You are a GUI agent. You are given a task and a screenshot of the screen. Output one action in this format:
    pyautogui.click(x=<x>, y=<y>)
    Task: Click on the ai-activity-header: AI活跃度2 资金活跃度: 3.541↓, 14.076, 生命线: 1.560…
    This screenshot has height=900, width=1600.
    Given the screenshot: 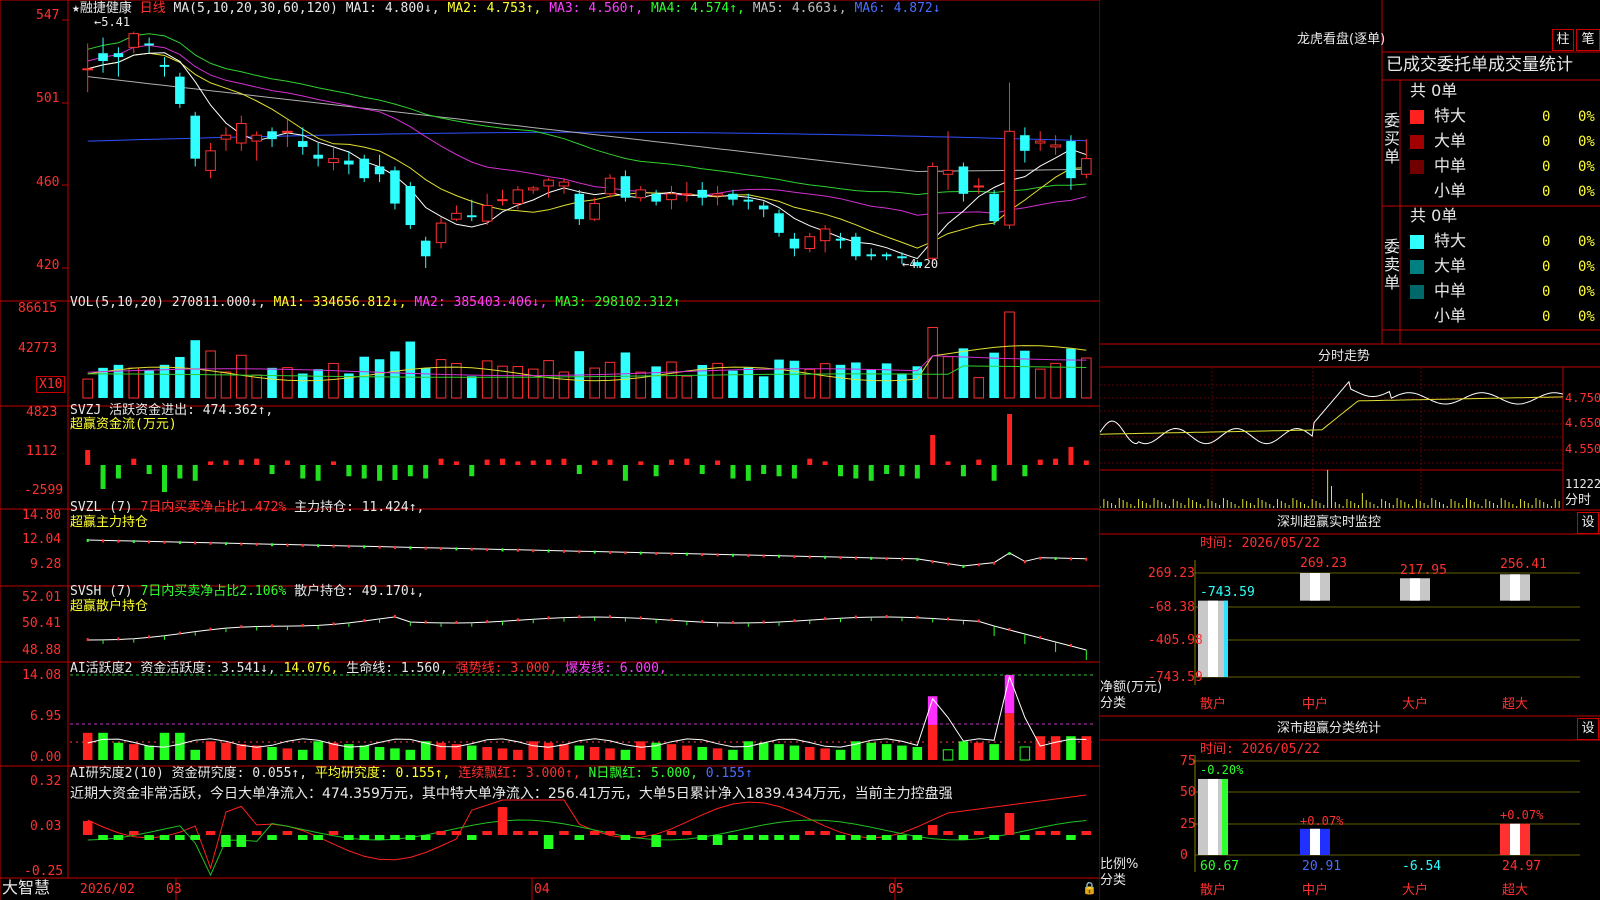 What is the action you would take?
    pyautogui.click(x=368, y=668)
    